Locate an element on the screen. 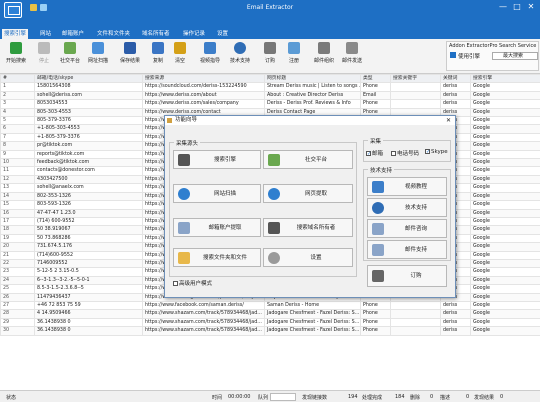 The image size is (540, 402). tab-files-folders: 文件和文件夹 is located at coordinates (113, 34).